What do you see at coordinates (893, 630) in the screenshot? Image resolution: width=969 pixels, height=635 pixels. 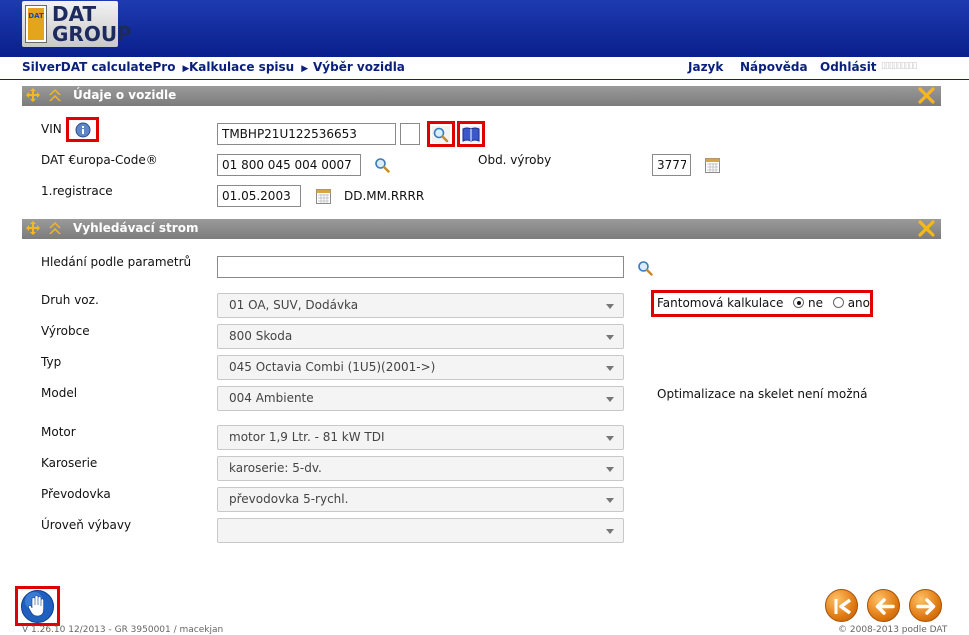 I see `copyright: © 2008-2013 podle DAT` at bounding box center [893, 630].